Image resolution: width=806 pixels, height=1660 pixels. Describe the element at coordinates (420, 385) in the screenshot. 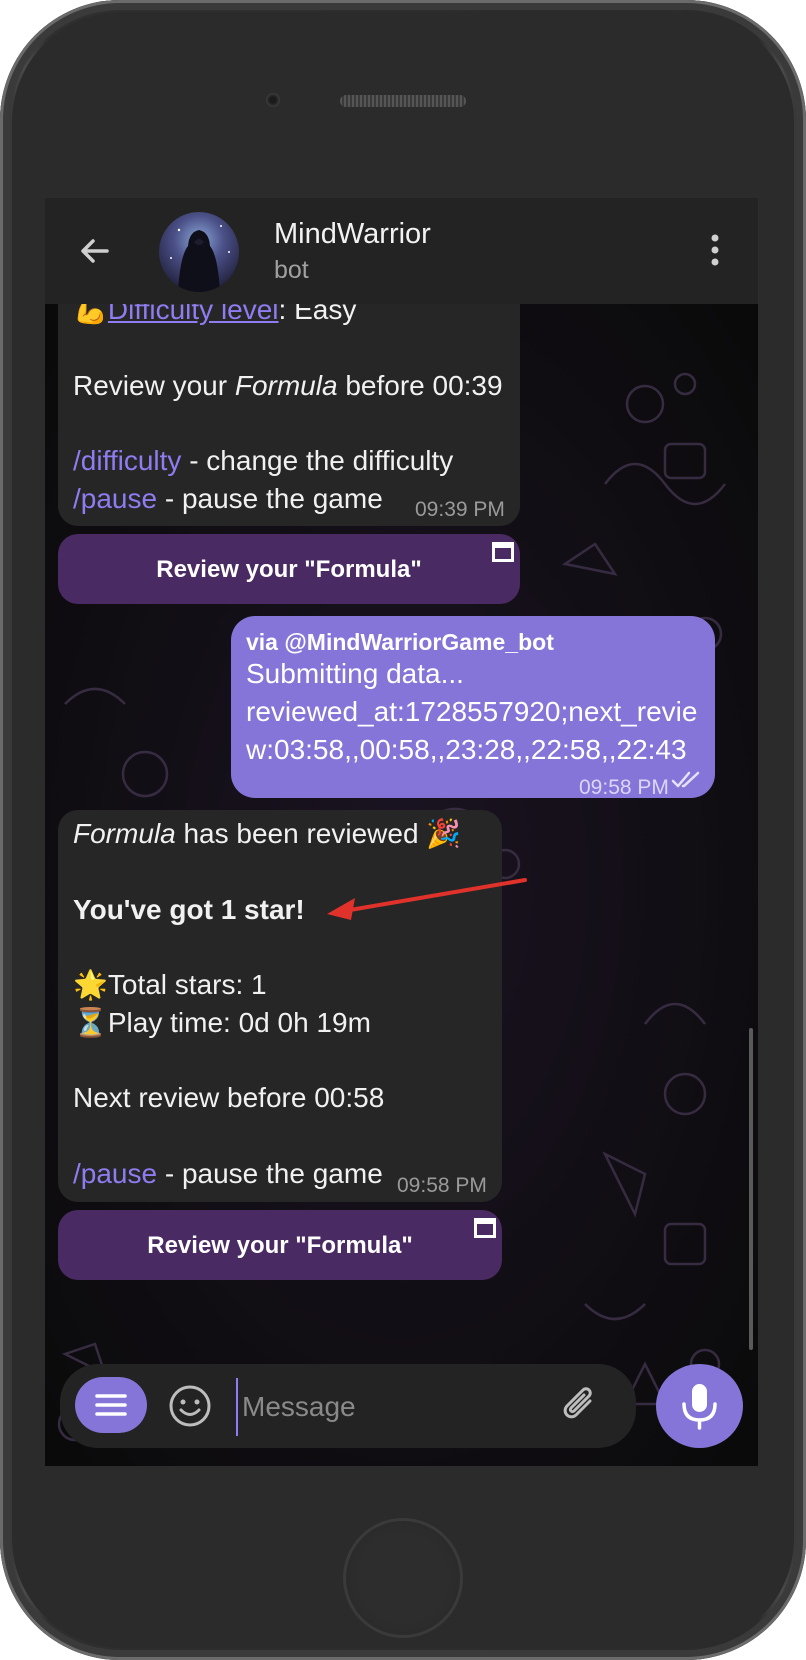

I see `review-suffix: before 00:39` at that location.